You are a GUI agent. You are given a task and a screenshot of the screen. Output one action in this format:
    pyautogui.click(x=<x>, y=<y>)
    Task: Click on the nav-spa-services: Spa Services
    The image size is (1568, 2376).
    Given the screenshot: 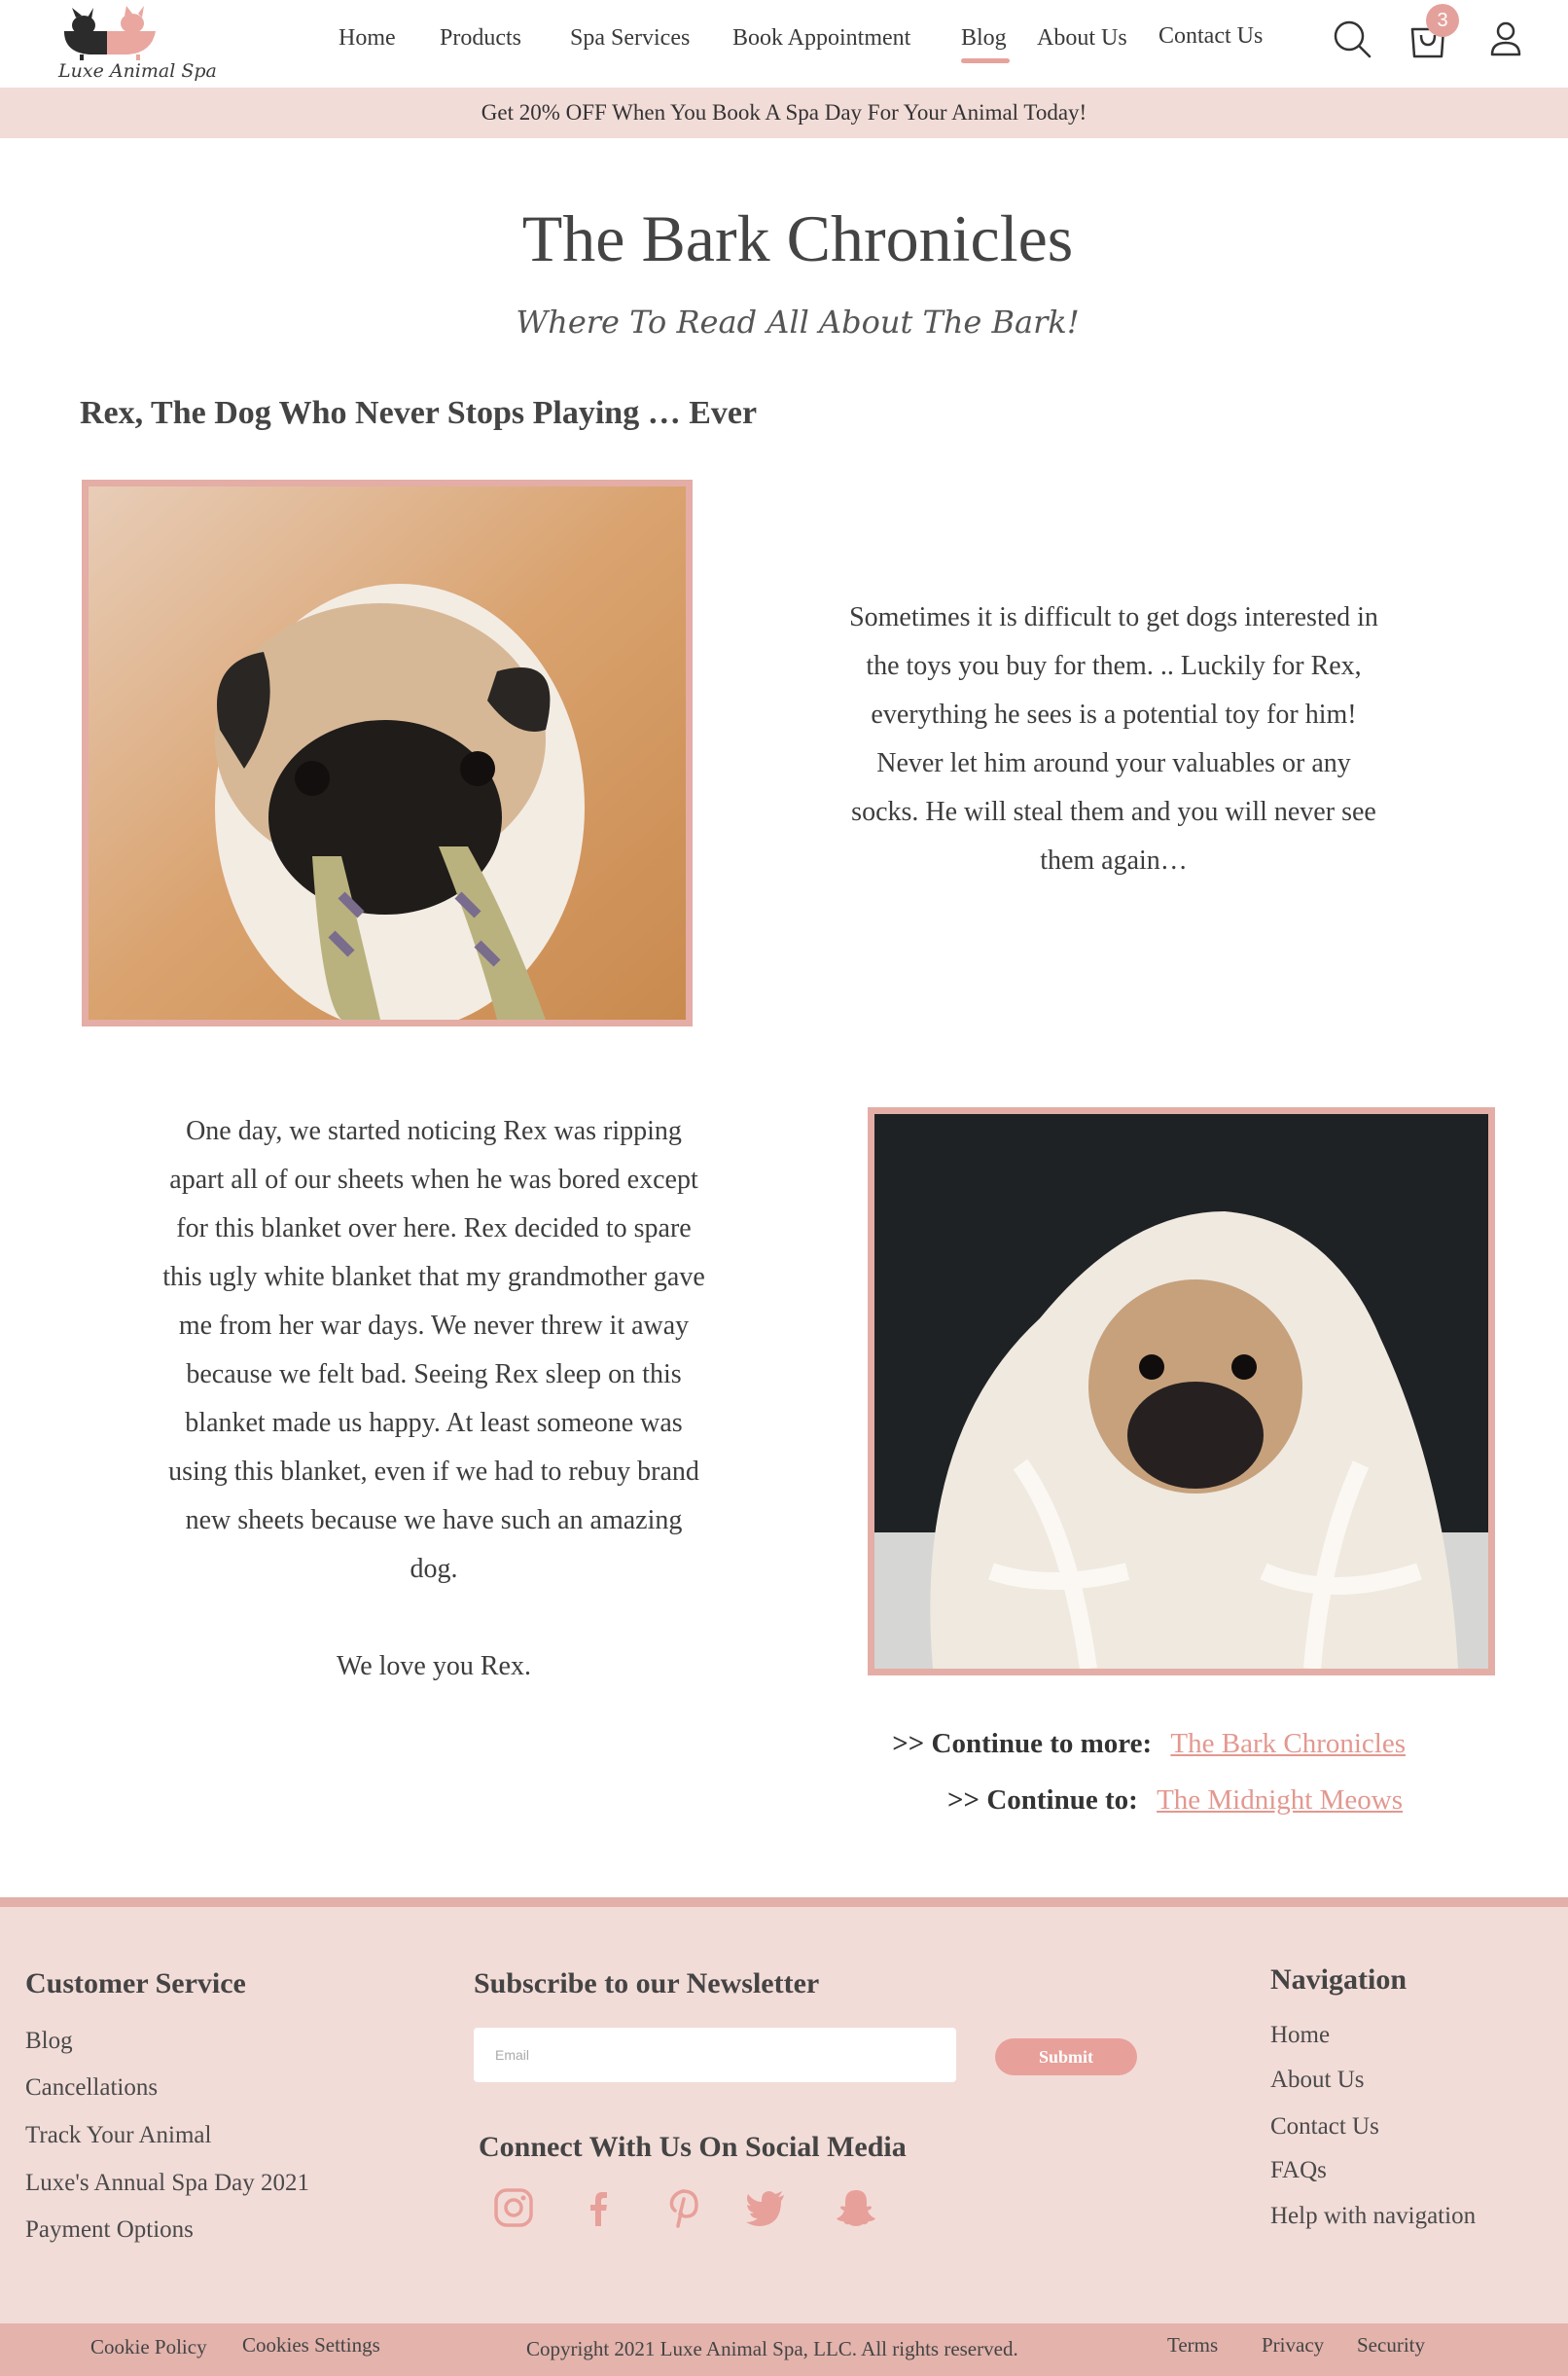 What is the action you would take?
    pyautogui.click(x=630, y=38)
    